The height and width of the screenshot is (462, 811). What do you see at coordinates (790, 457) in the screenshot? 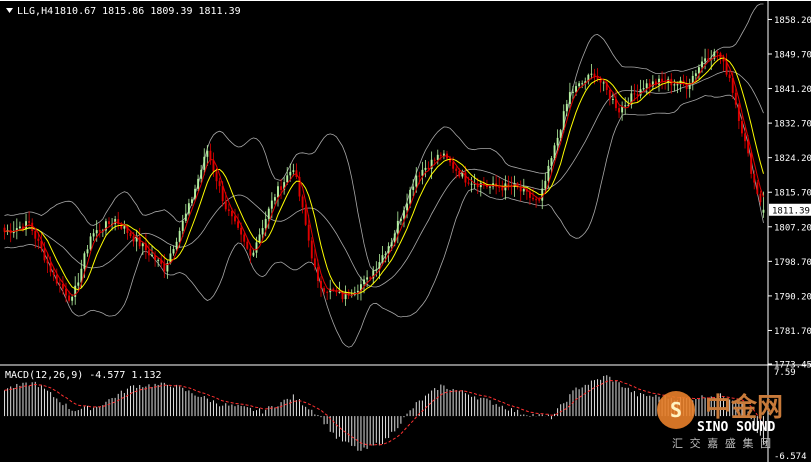
I see `macd-tick-label: -6.574` at bounding box center [790, 457].